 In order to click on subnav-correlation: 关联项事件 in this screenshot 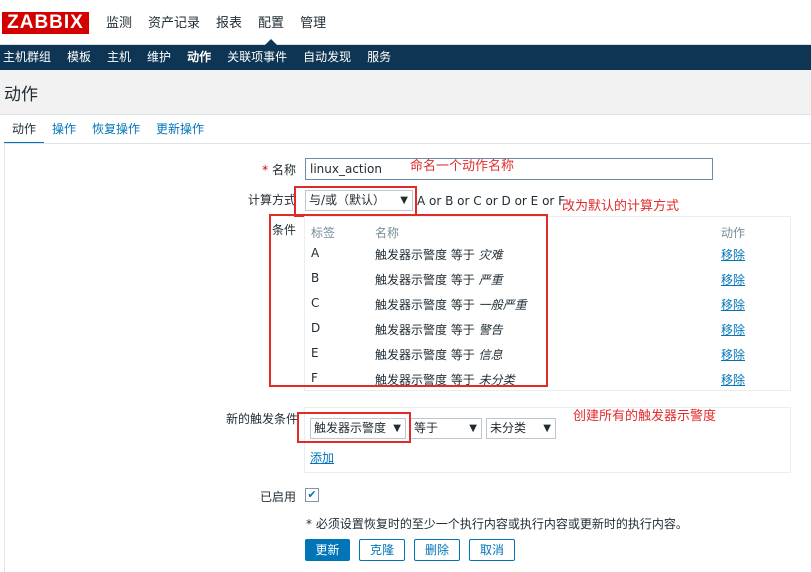, I will do `click(257, 57)`.